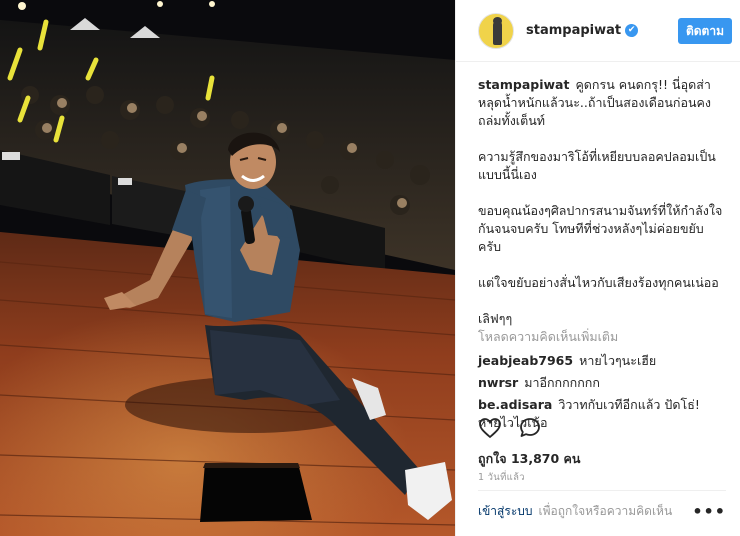 The image size is (740, 536). Describe the element at coordinates (618, 360) in the screenshot. I see `comment-text: หายไวๆนะเฮีย` at that location.